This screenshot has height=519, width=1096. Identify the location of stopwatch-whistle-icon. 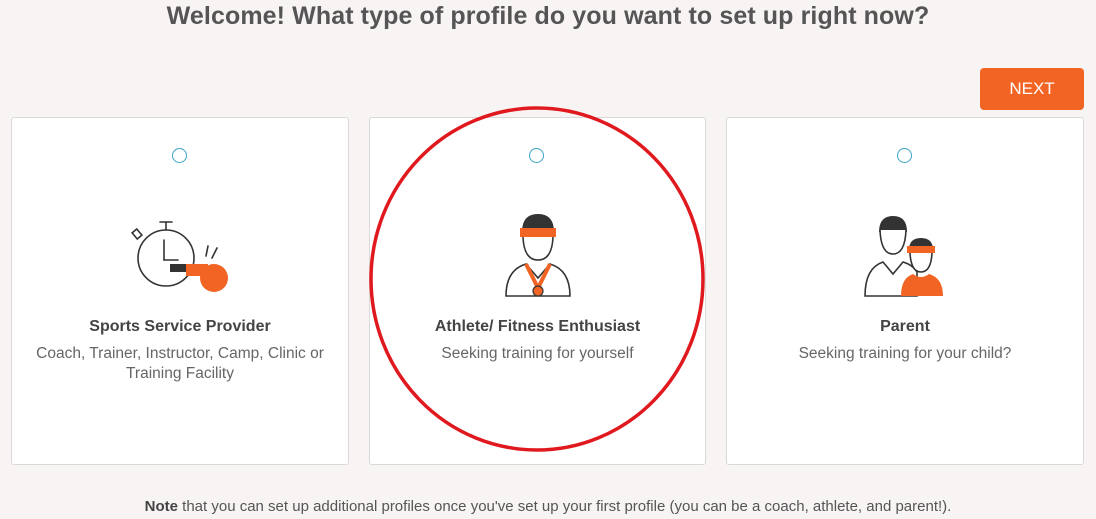
(182, 258).